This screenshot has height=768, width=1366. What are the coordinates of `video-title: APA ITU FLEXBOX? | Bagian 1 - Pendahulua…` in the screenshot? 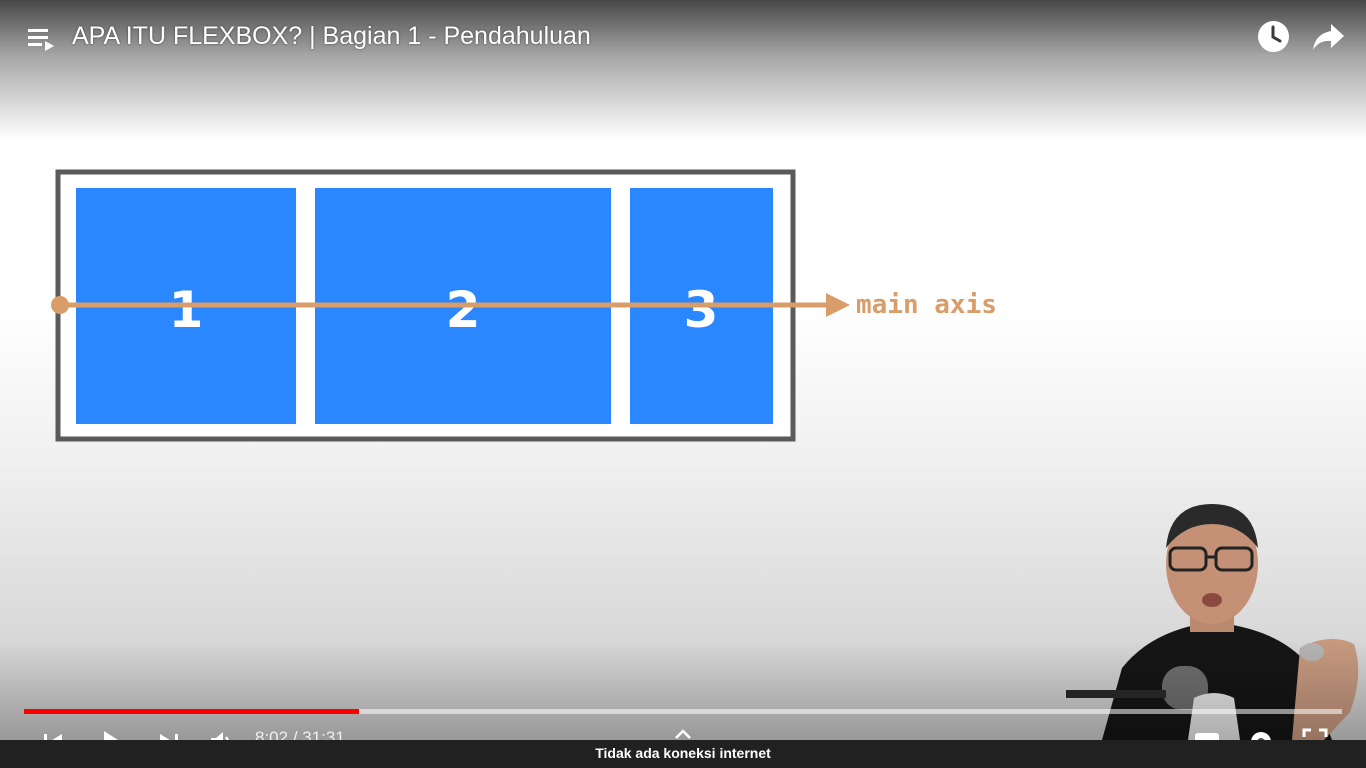 It's located at (331, 36).